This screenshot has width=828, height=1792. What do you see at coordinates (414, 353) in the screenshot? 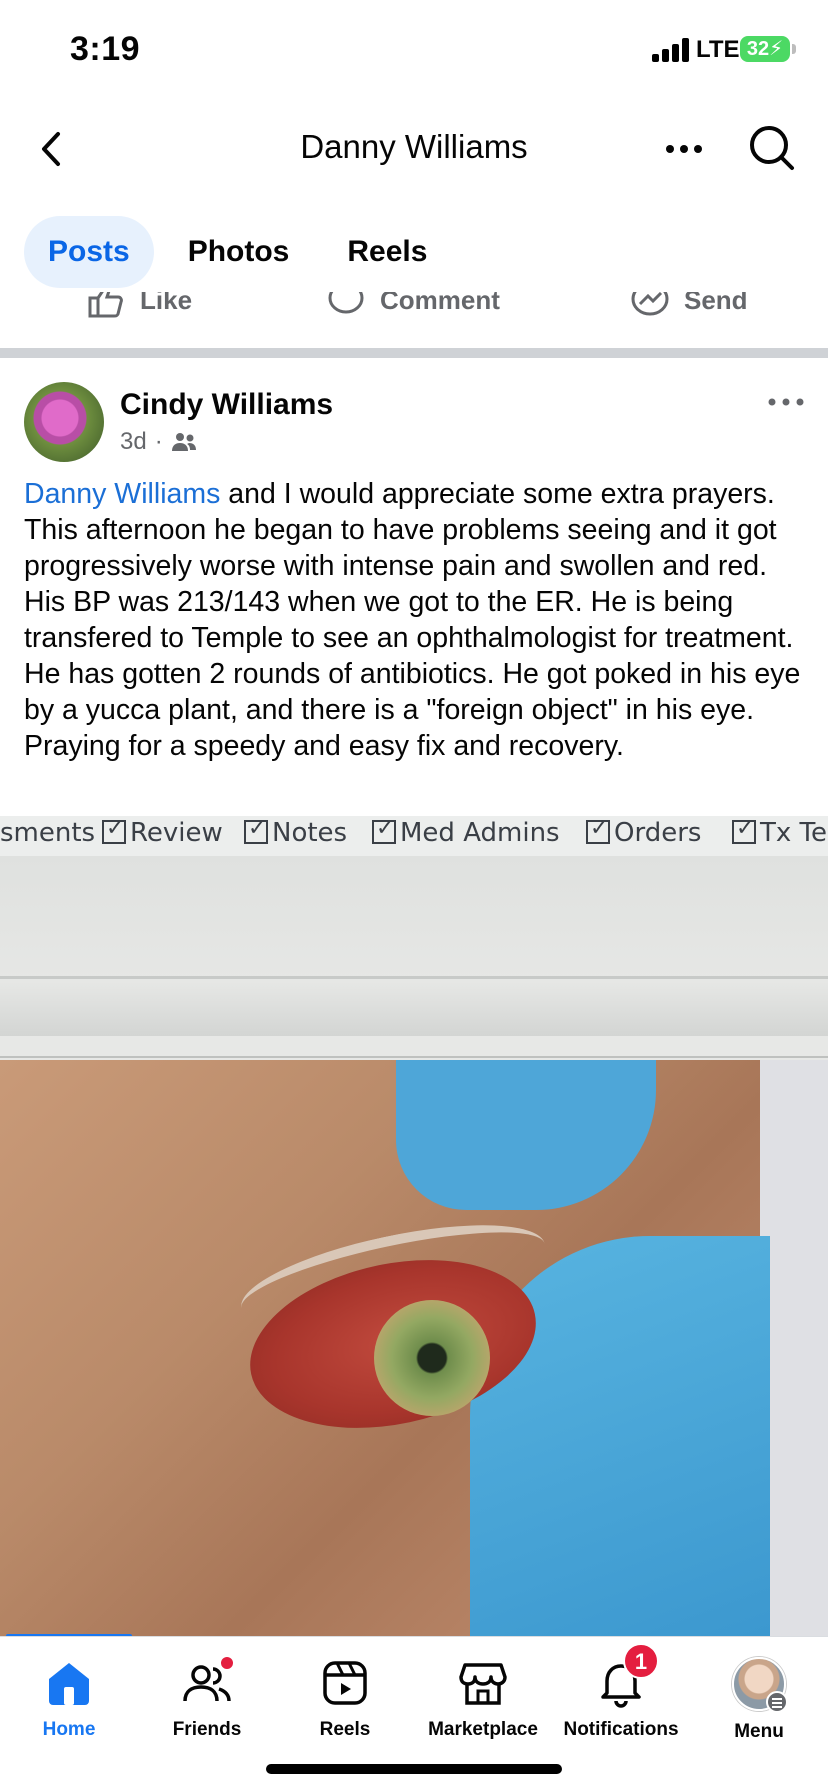
I see `post-divider` at bounding box center [414, 353].